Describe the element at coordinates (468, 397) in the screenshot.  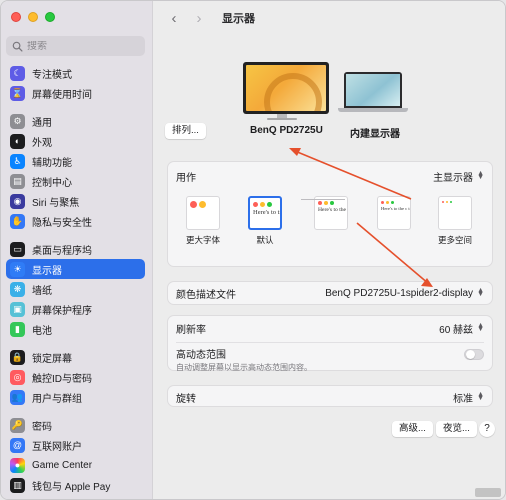
I see `rotation-select: 标准 ▲ ▼` at that location.